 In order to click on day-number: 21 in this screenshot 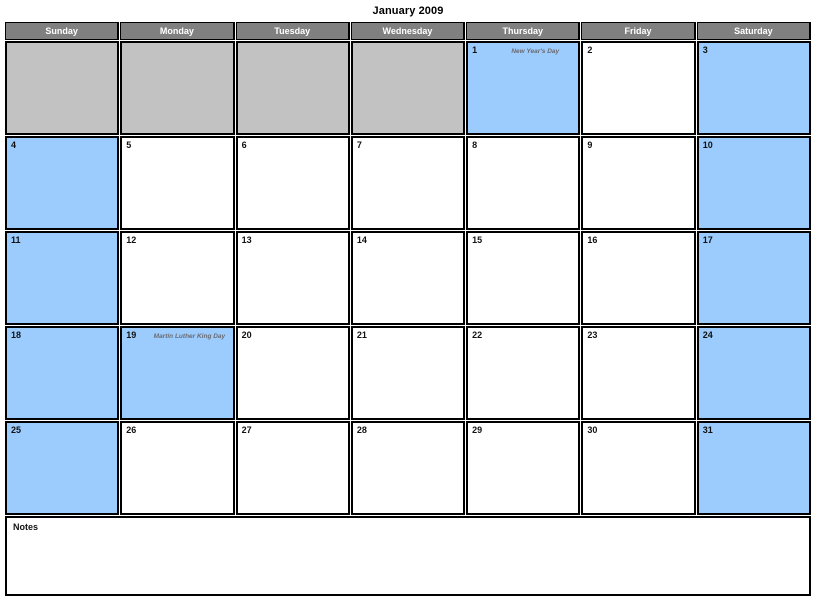, I will do `click(361, 335)`.